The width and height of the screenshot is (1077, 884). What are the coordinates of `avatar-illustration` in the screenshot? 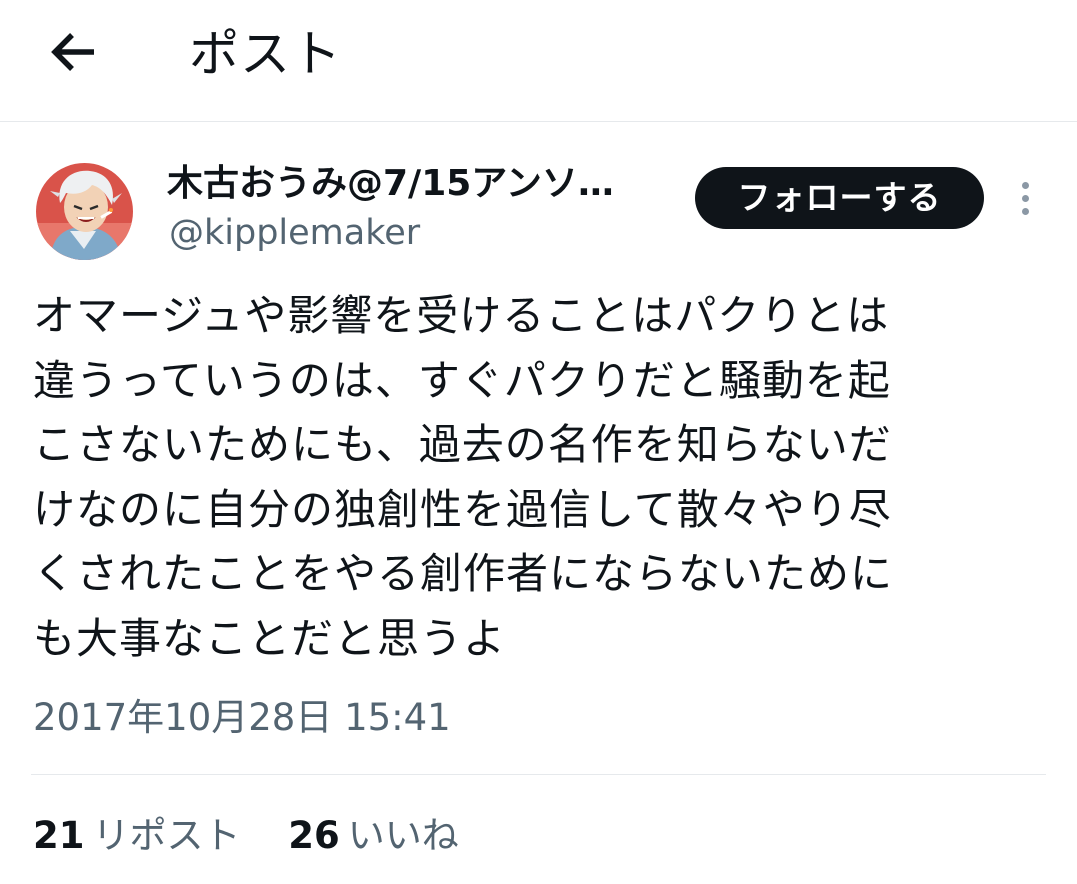 It's located at (84, 211).